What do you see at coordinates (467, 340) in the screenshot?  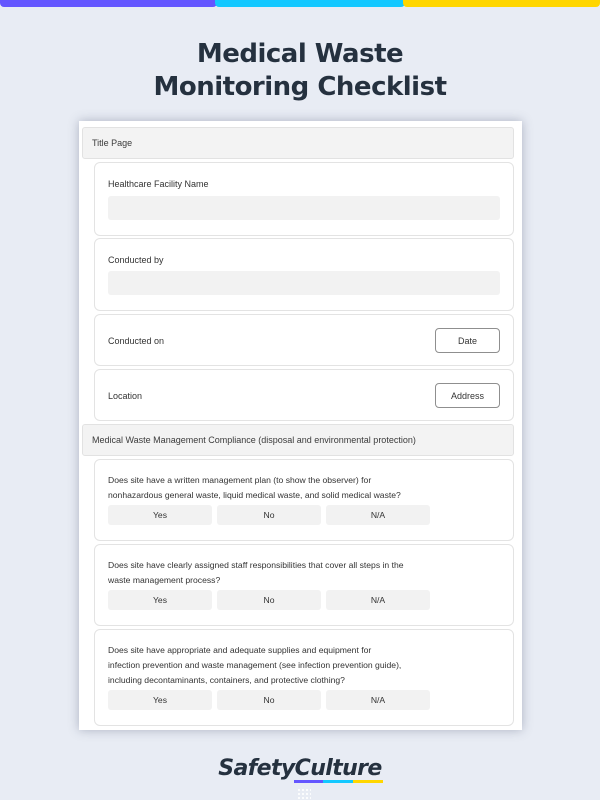 I see `date-button: Date` at bounding box center [467, 340].